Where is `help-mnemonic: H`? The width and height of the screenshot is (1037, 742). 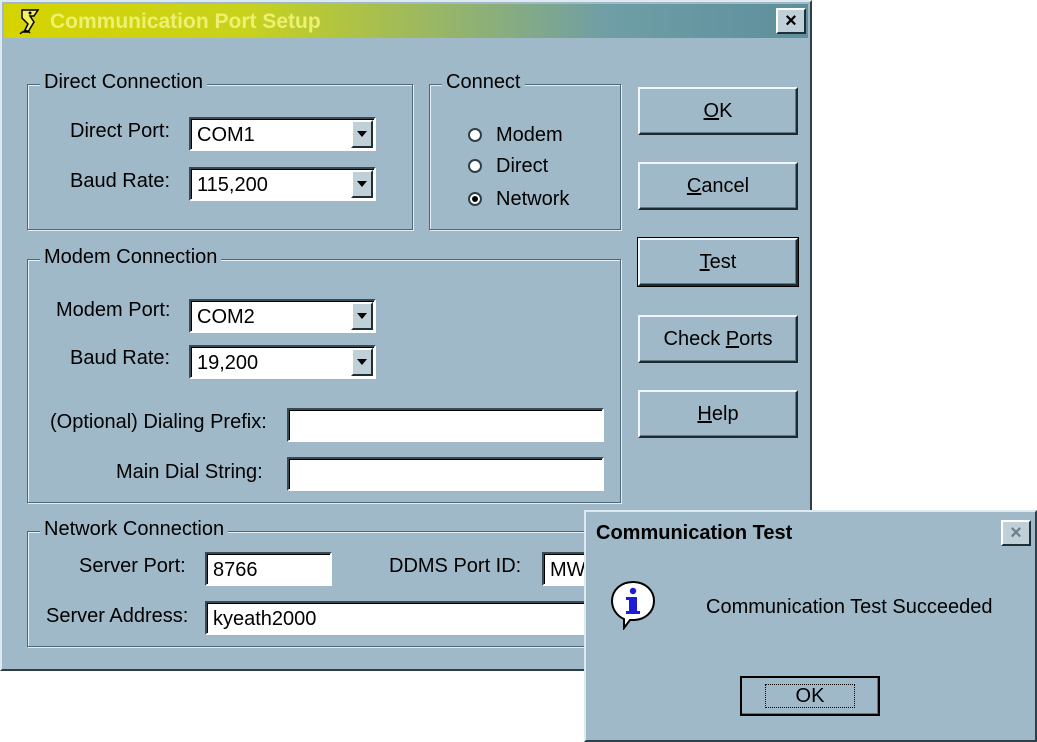
help-mnemonic: H is located at coordinates (704, 414).